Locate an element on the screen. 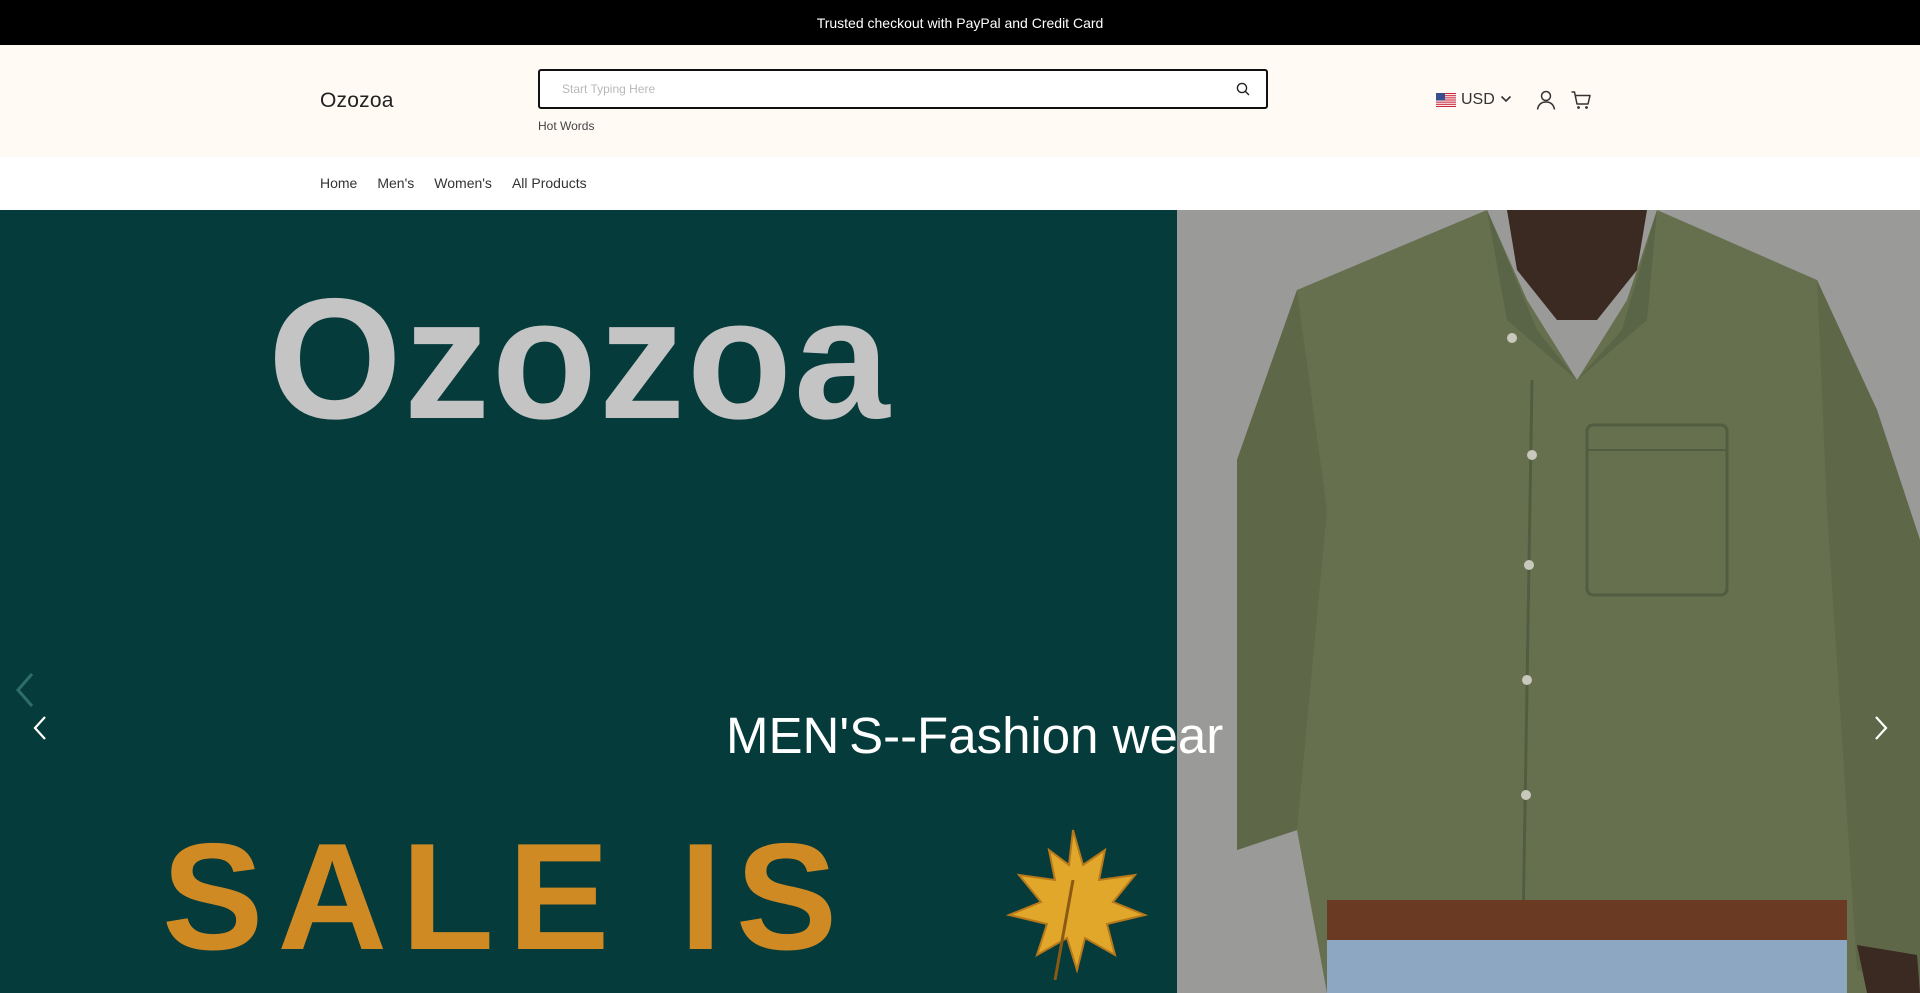  search-box is located at coordinates (903, 89).